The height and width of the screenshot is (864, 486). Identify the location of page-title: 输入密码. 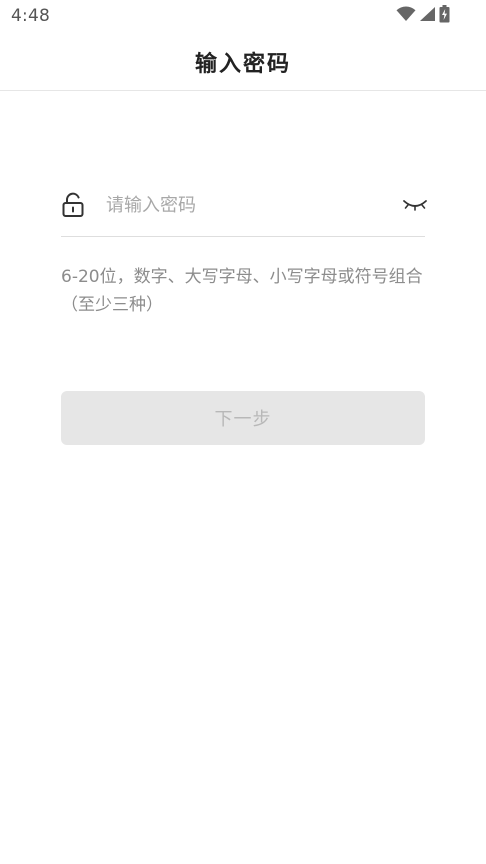
(242, 64).